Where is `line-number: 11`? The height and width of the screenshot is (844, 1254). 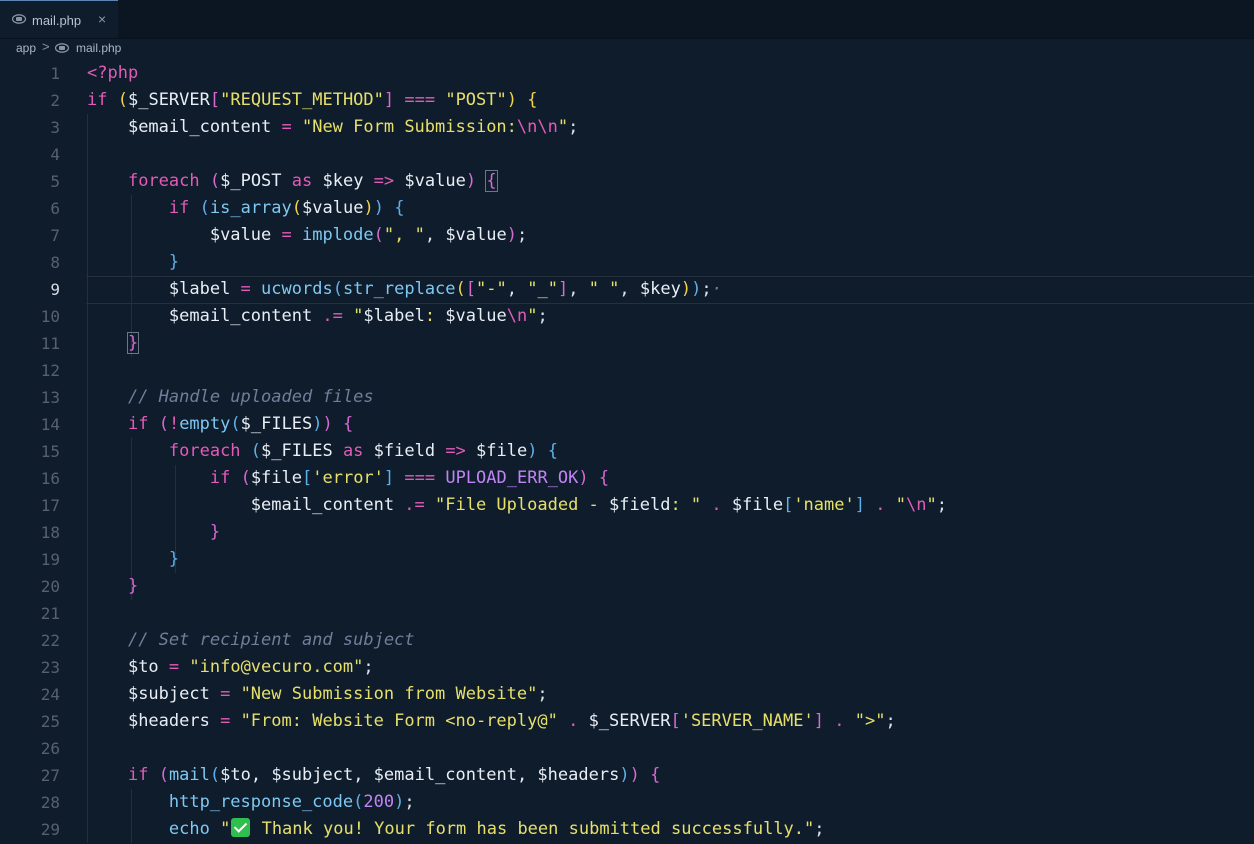 line-number: 11 is located at coordinates (50, 343).